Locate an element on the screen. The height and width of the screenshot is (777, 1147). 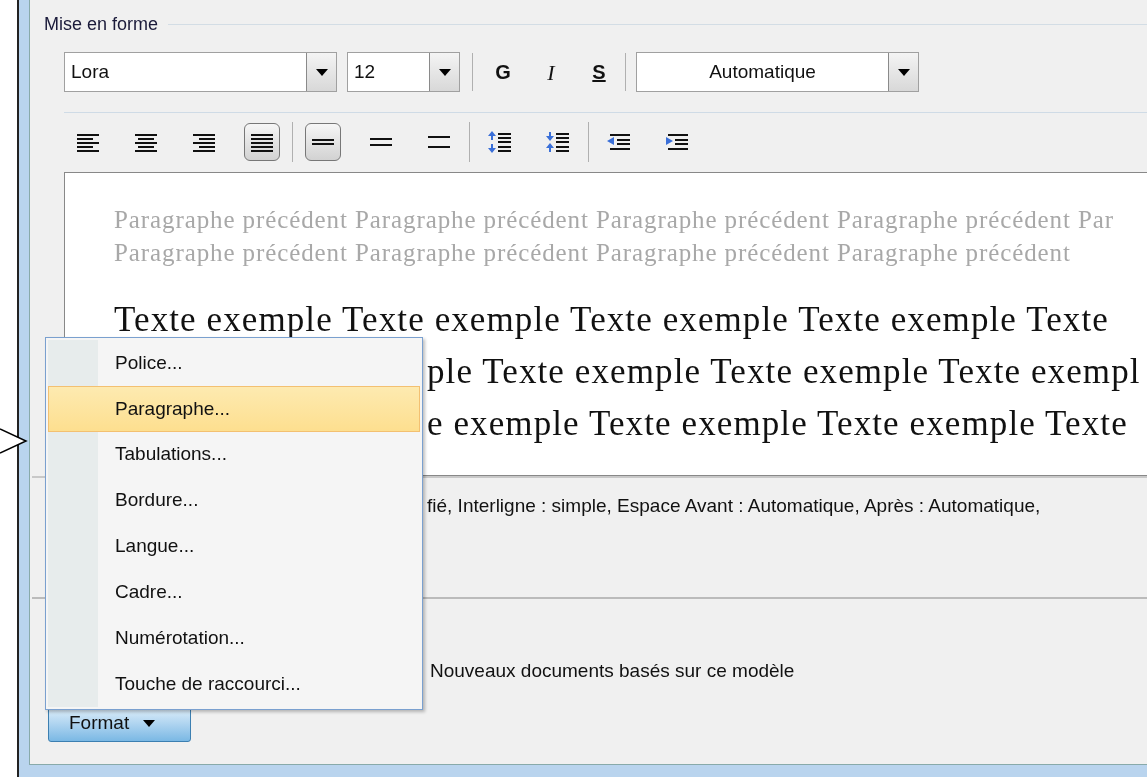
line-spacing-icon is located at coordinates (381, 142).